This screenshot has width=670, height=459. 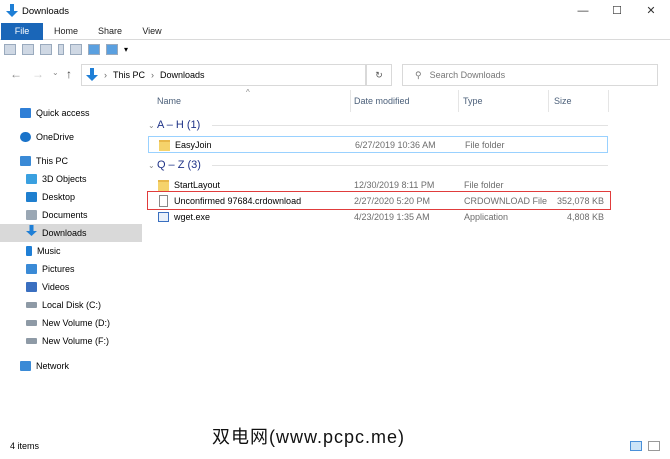 I want to click on properties-icon, so click(x=10, y=49).